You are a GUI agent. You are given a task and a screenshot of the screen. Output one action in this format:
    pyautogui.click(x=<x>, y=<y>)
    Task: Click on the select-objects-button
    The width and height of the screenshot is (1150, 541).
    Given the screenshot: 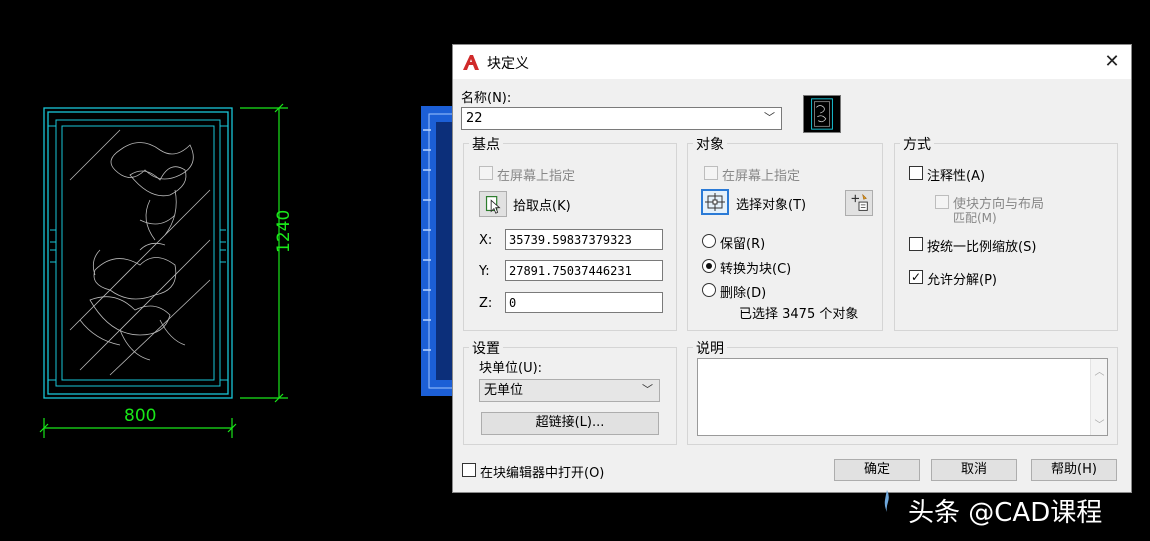 What is the action you would take?
    pyautogui.click(x=715, y=202)
    